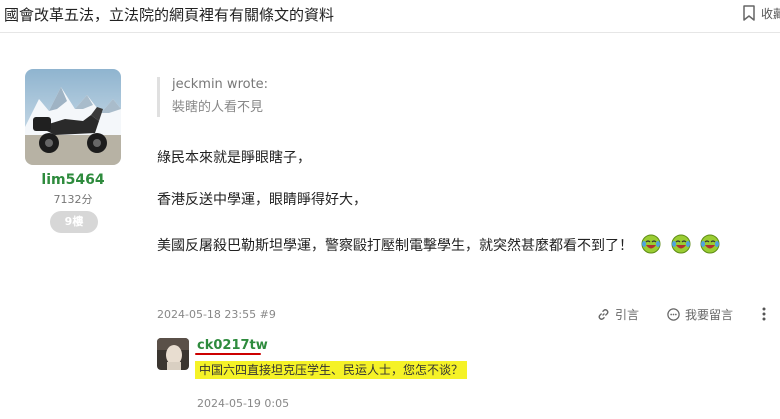 The image size is (780, 419). I want to click on bookmark-label: 收藏, so click(770, 13).